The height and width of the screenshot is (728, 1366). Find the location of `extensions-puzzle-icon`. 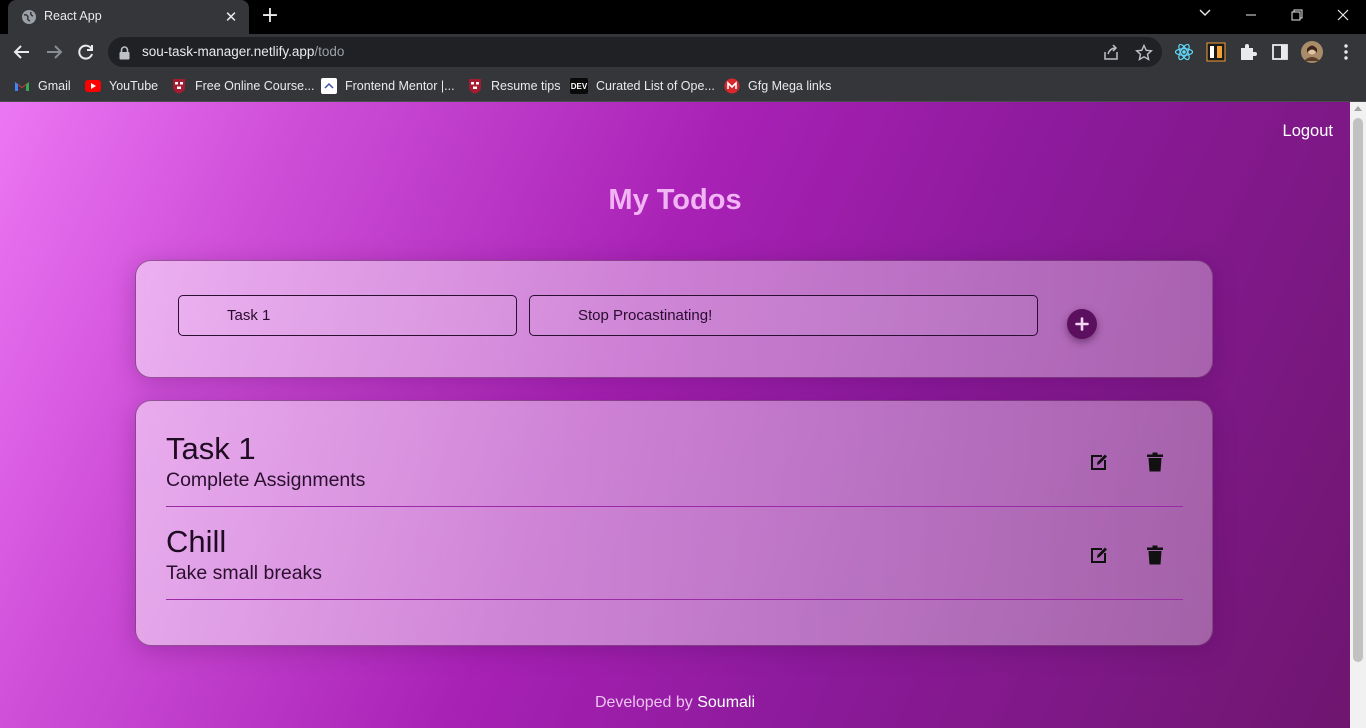

extensions-puzzle-icon is located at coordinates (1248, 52).